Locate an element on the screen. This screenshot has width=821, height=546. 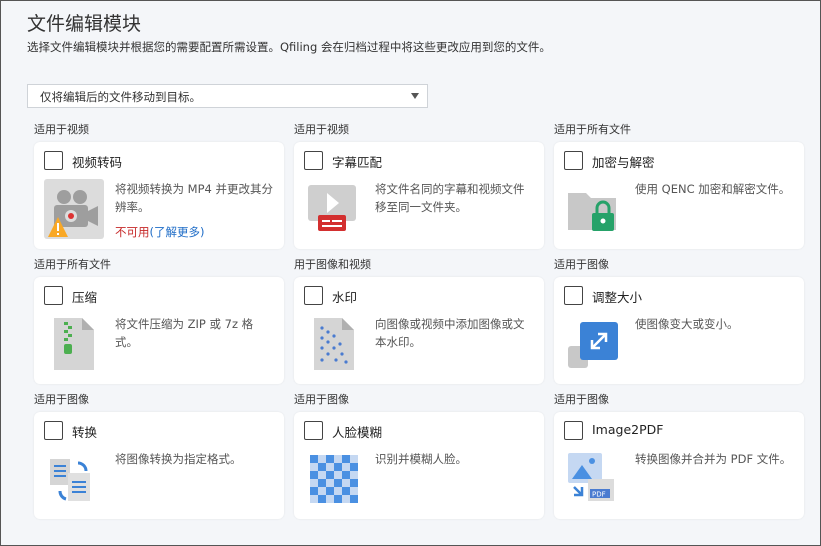
module-category: 用于图像和视频 is located at coordinates (332, 264).